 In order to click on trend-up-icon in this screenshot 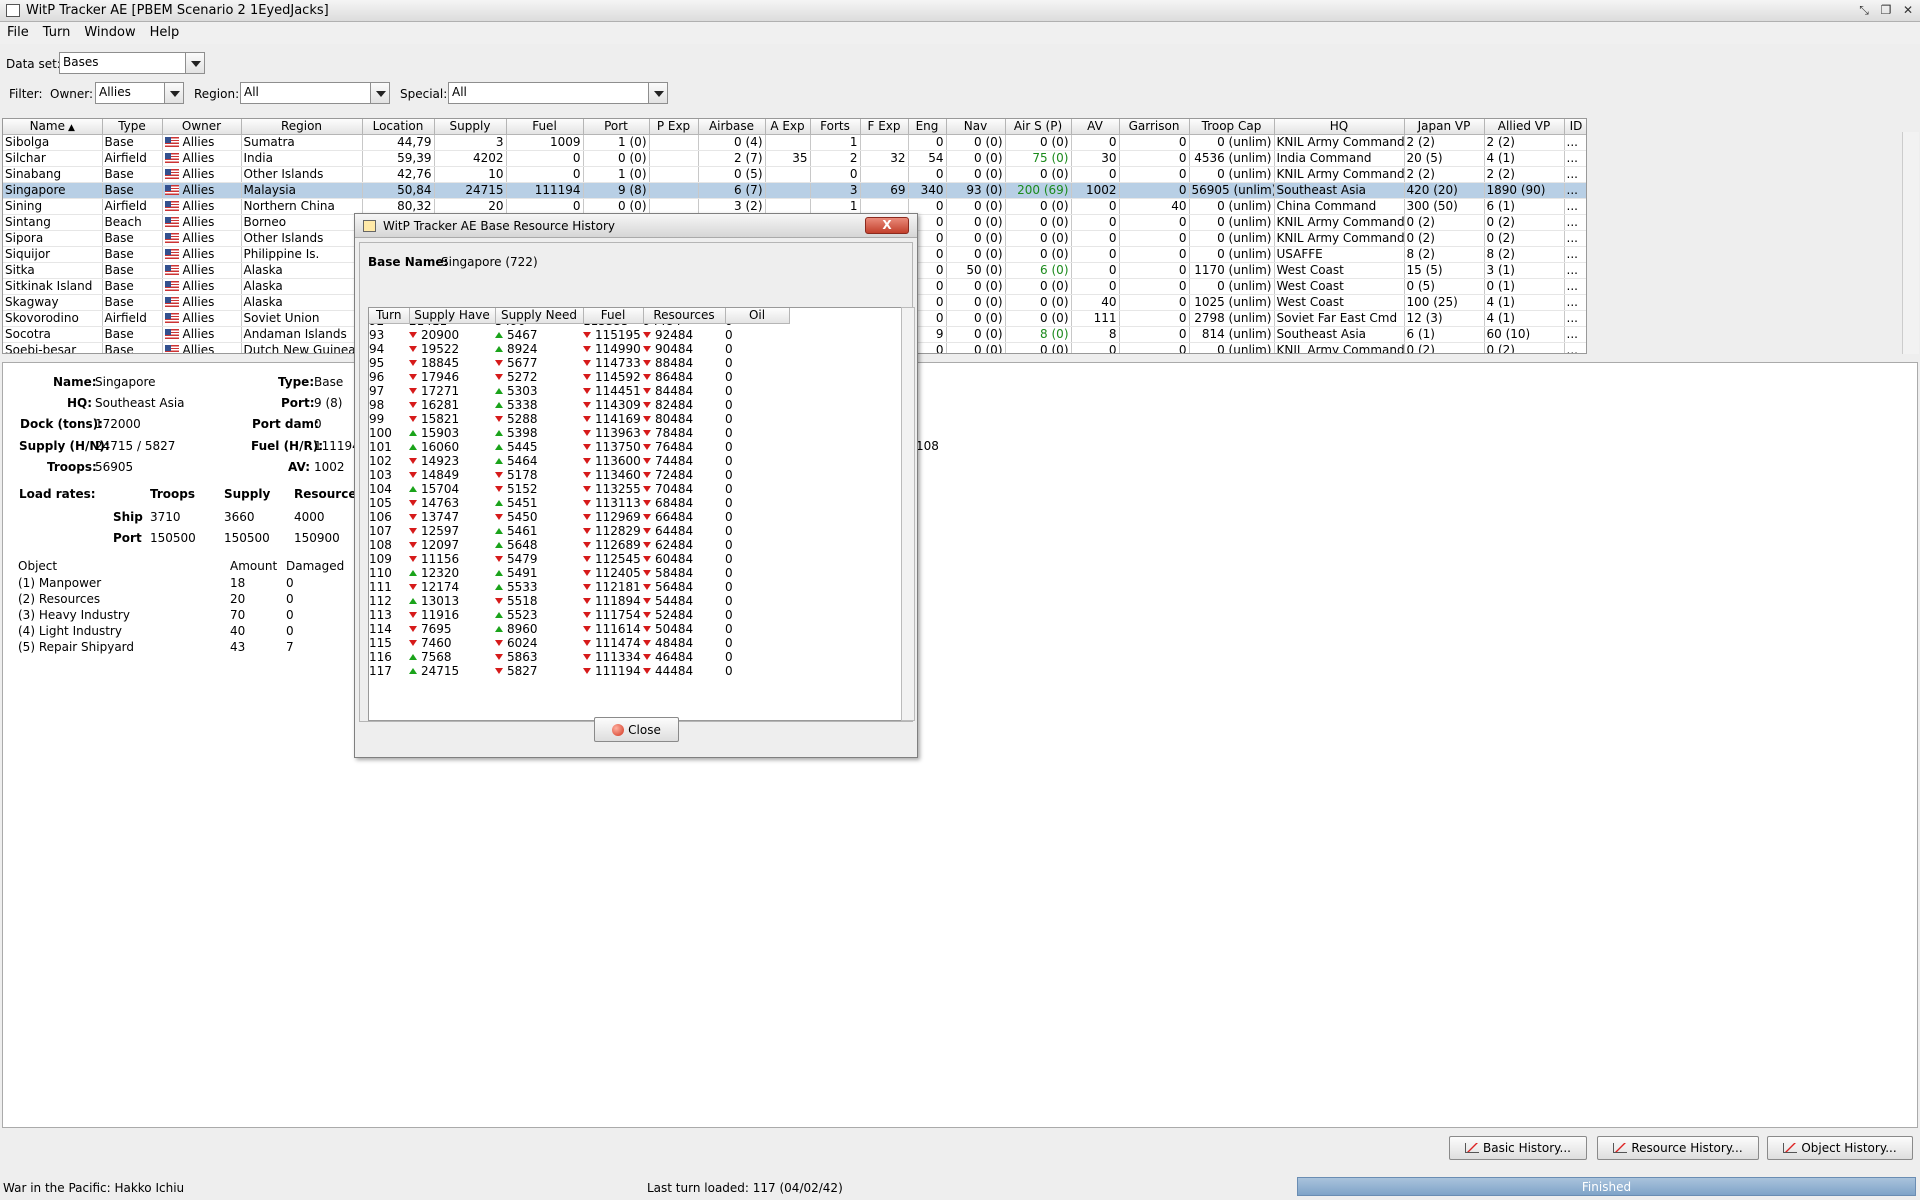, I will do `click(413, 433)`.